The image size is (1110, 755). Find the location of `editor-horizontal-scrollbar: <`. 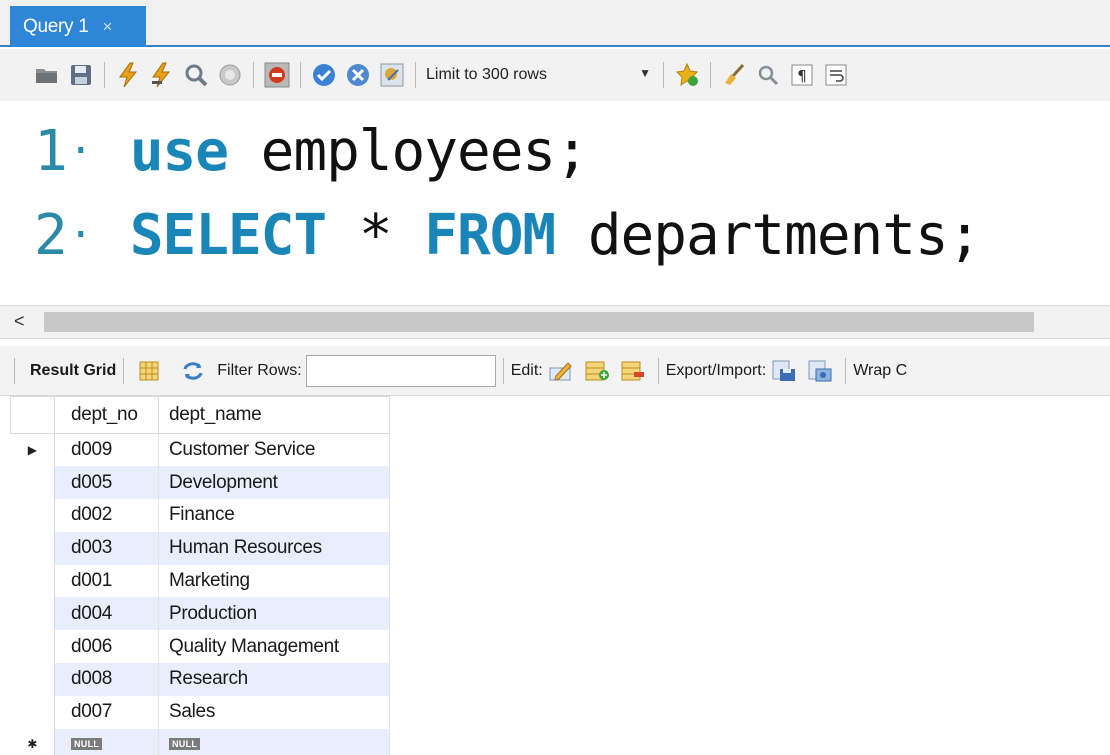

editor-horizontal-scrollbar: < is located at coordinates (555, 322).